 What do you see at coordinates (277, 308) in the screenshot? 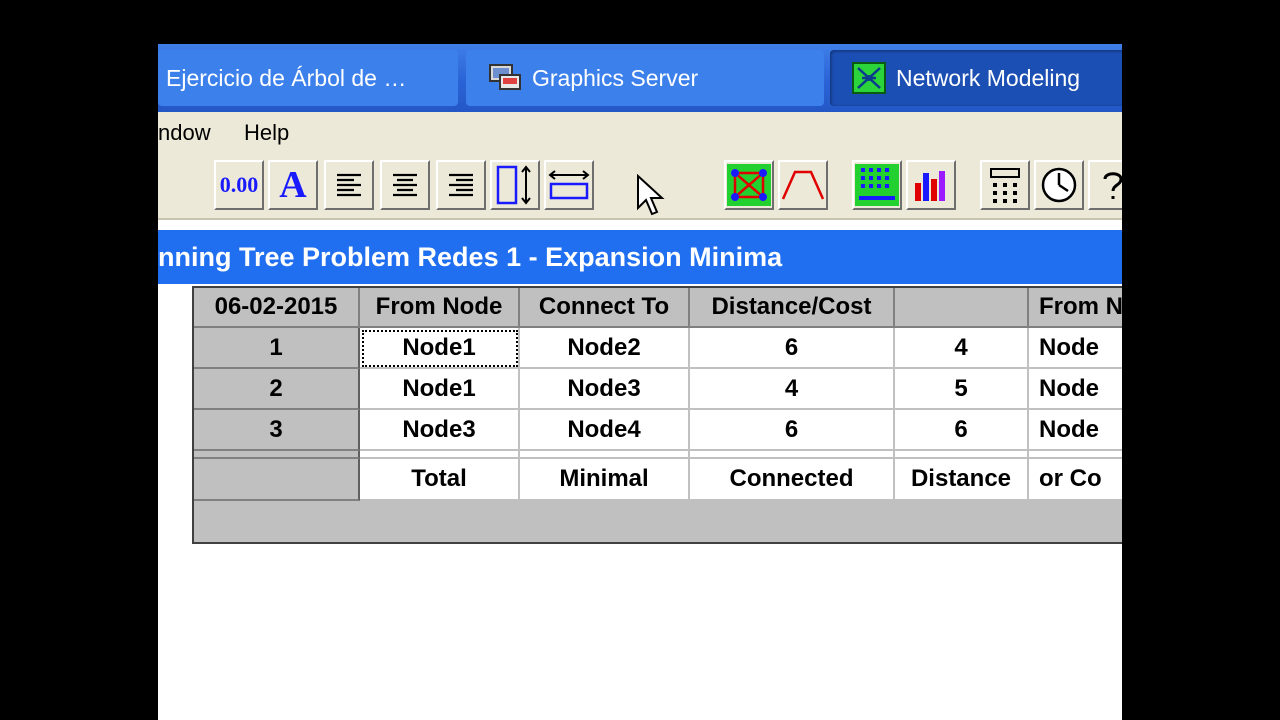
I see `grid-corner-date: 06-02-2015` at bounding box center [277, 308].